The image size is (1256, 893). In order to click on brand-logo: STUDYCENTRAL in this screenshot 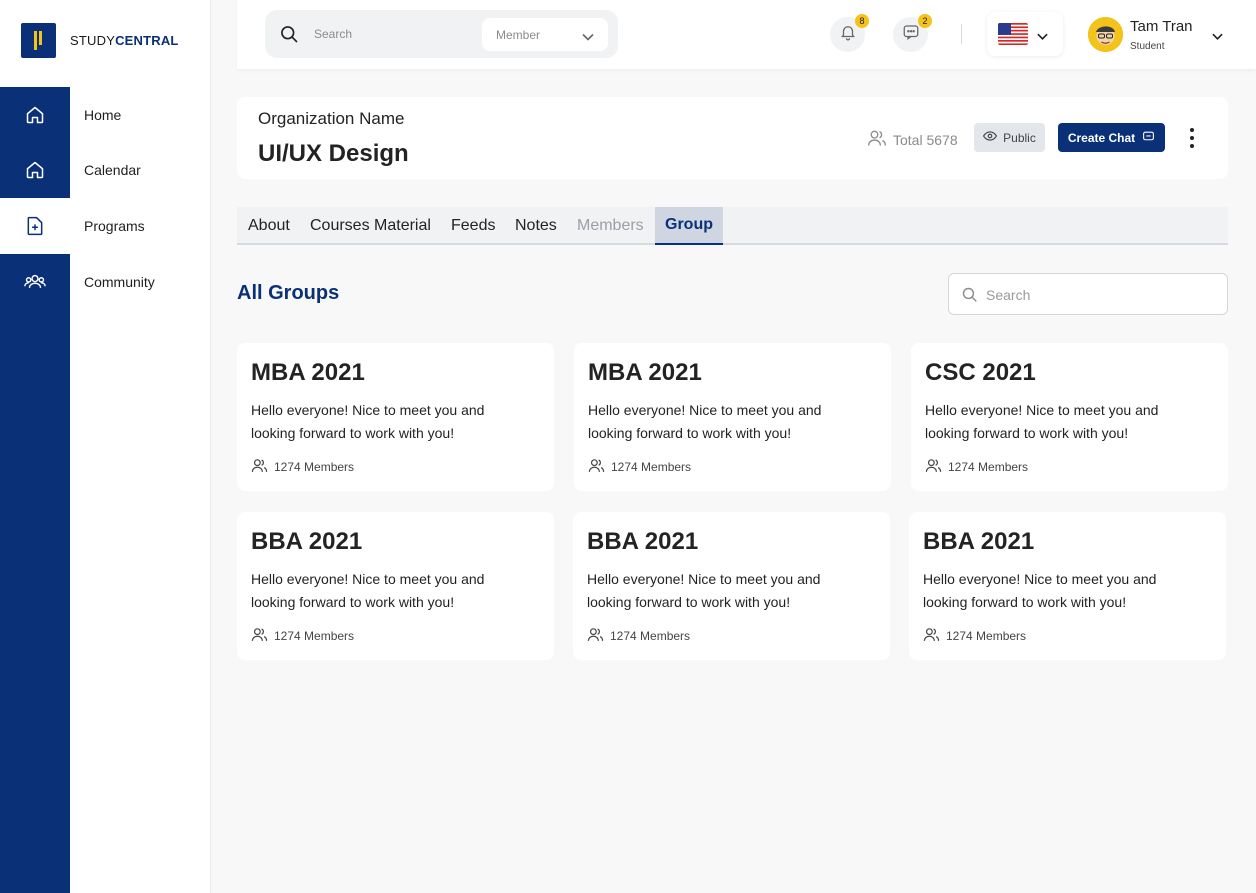, I will do `click(100, 40)`.